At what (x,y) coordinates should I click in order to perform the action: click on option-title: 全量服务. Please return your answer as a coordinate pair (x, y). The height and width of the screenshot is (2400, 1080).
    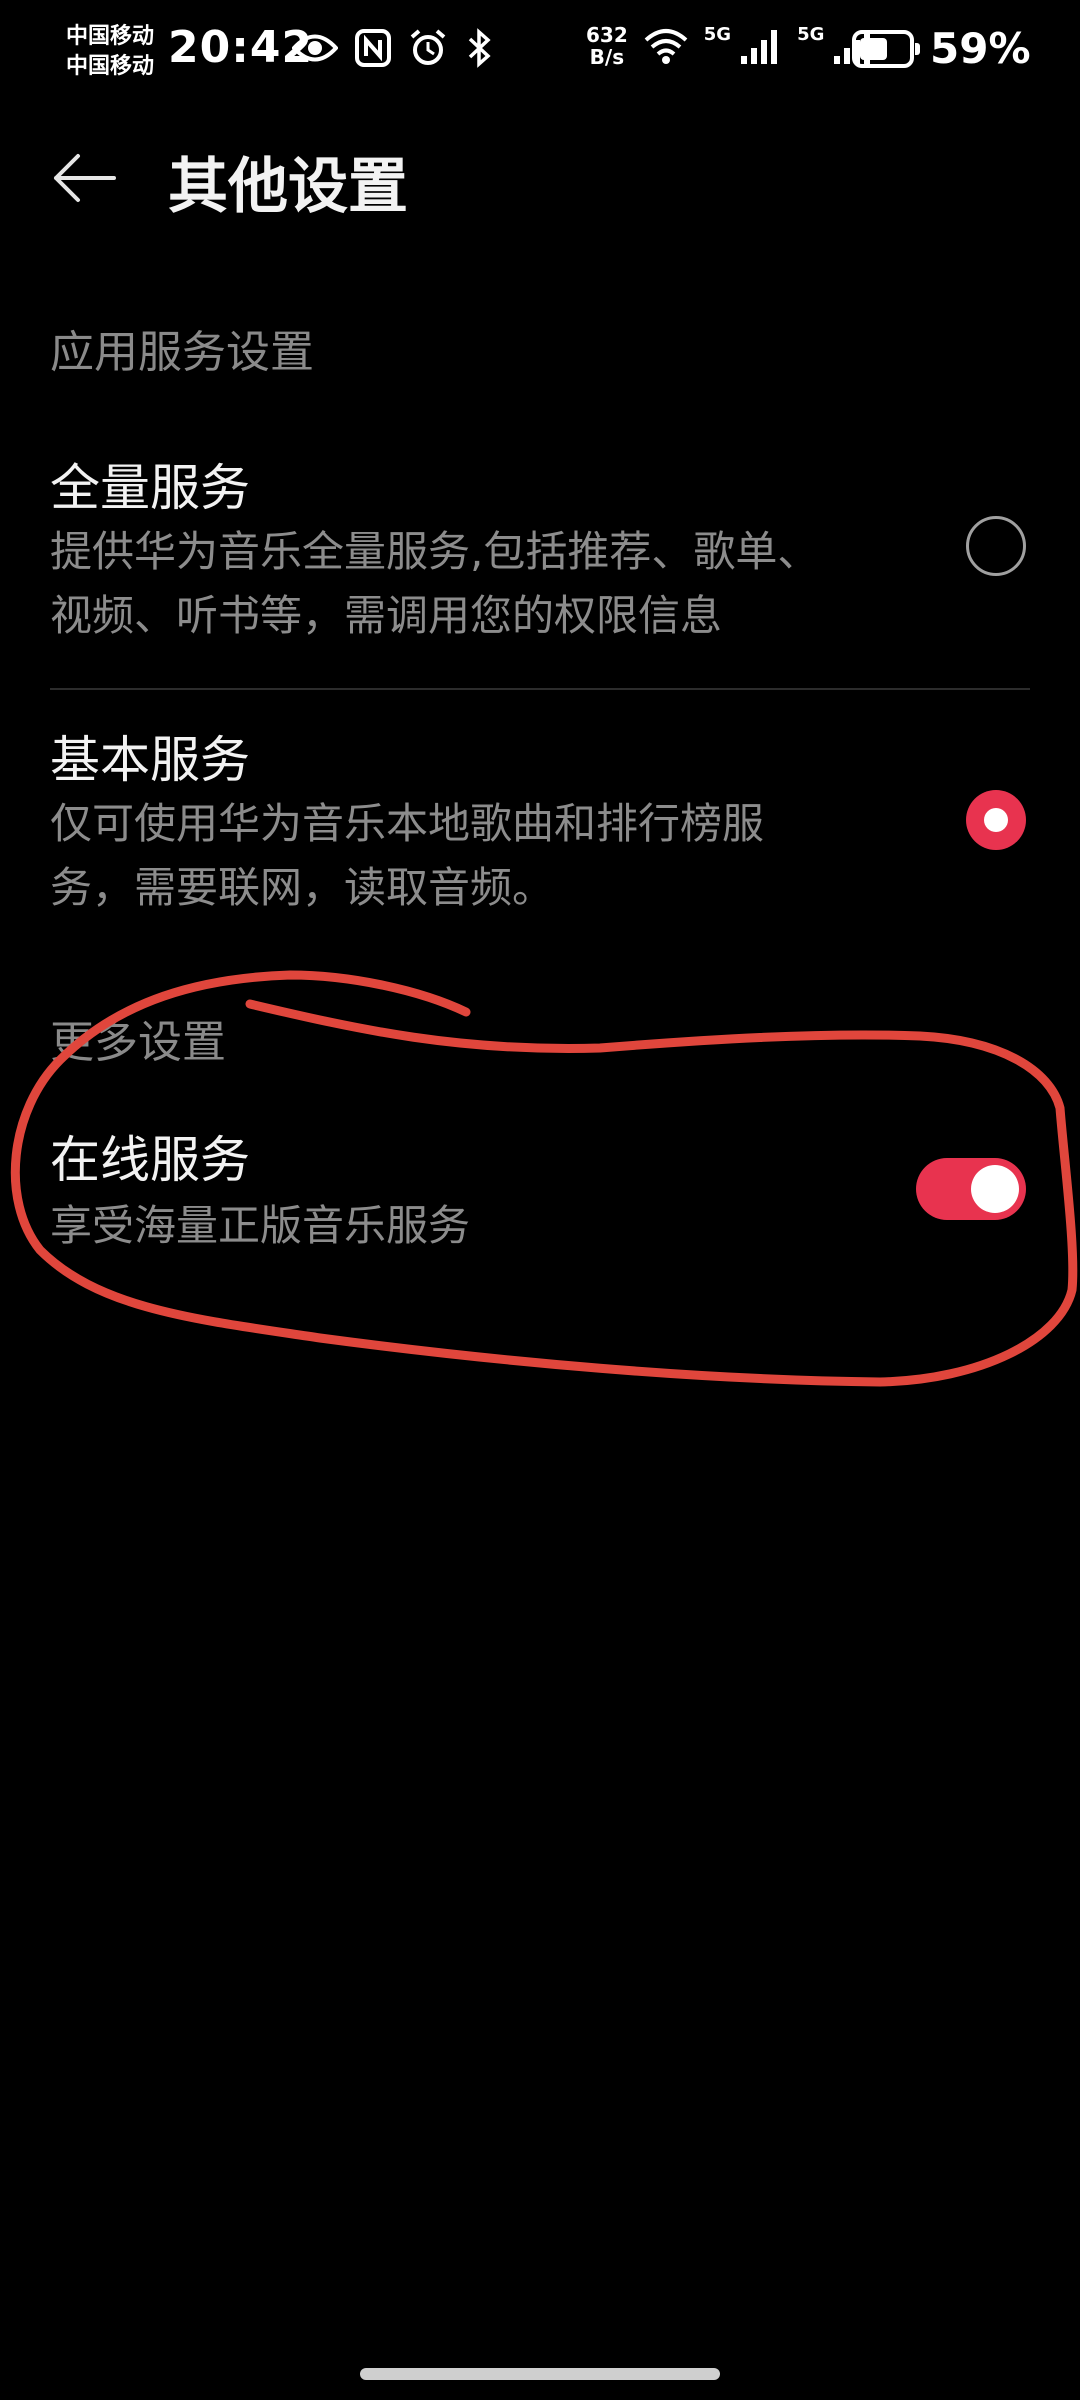
    Looking at the image, I should click on (150, 488).